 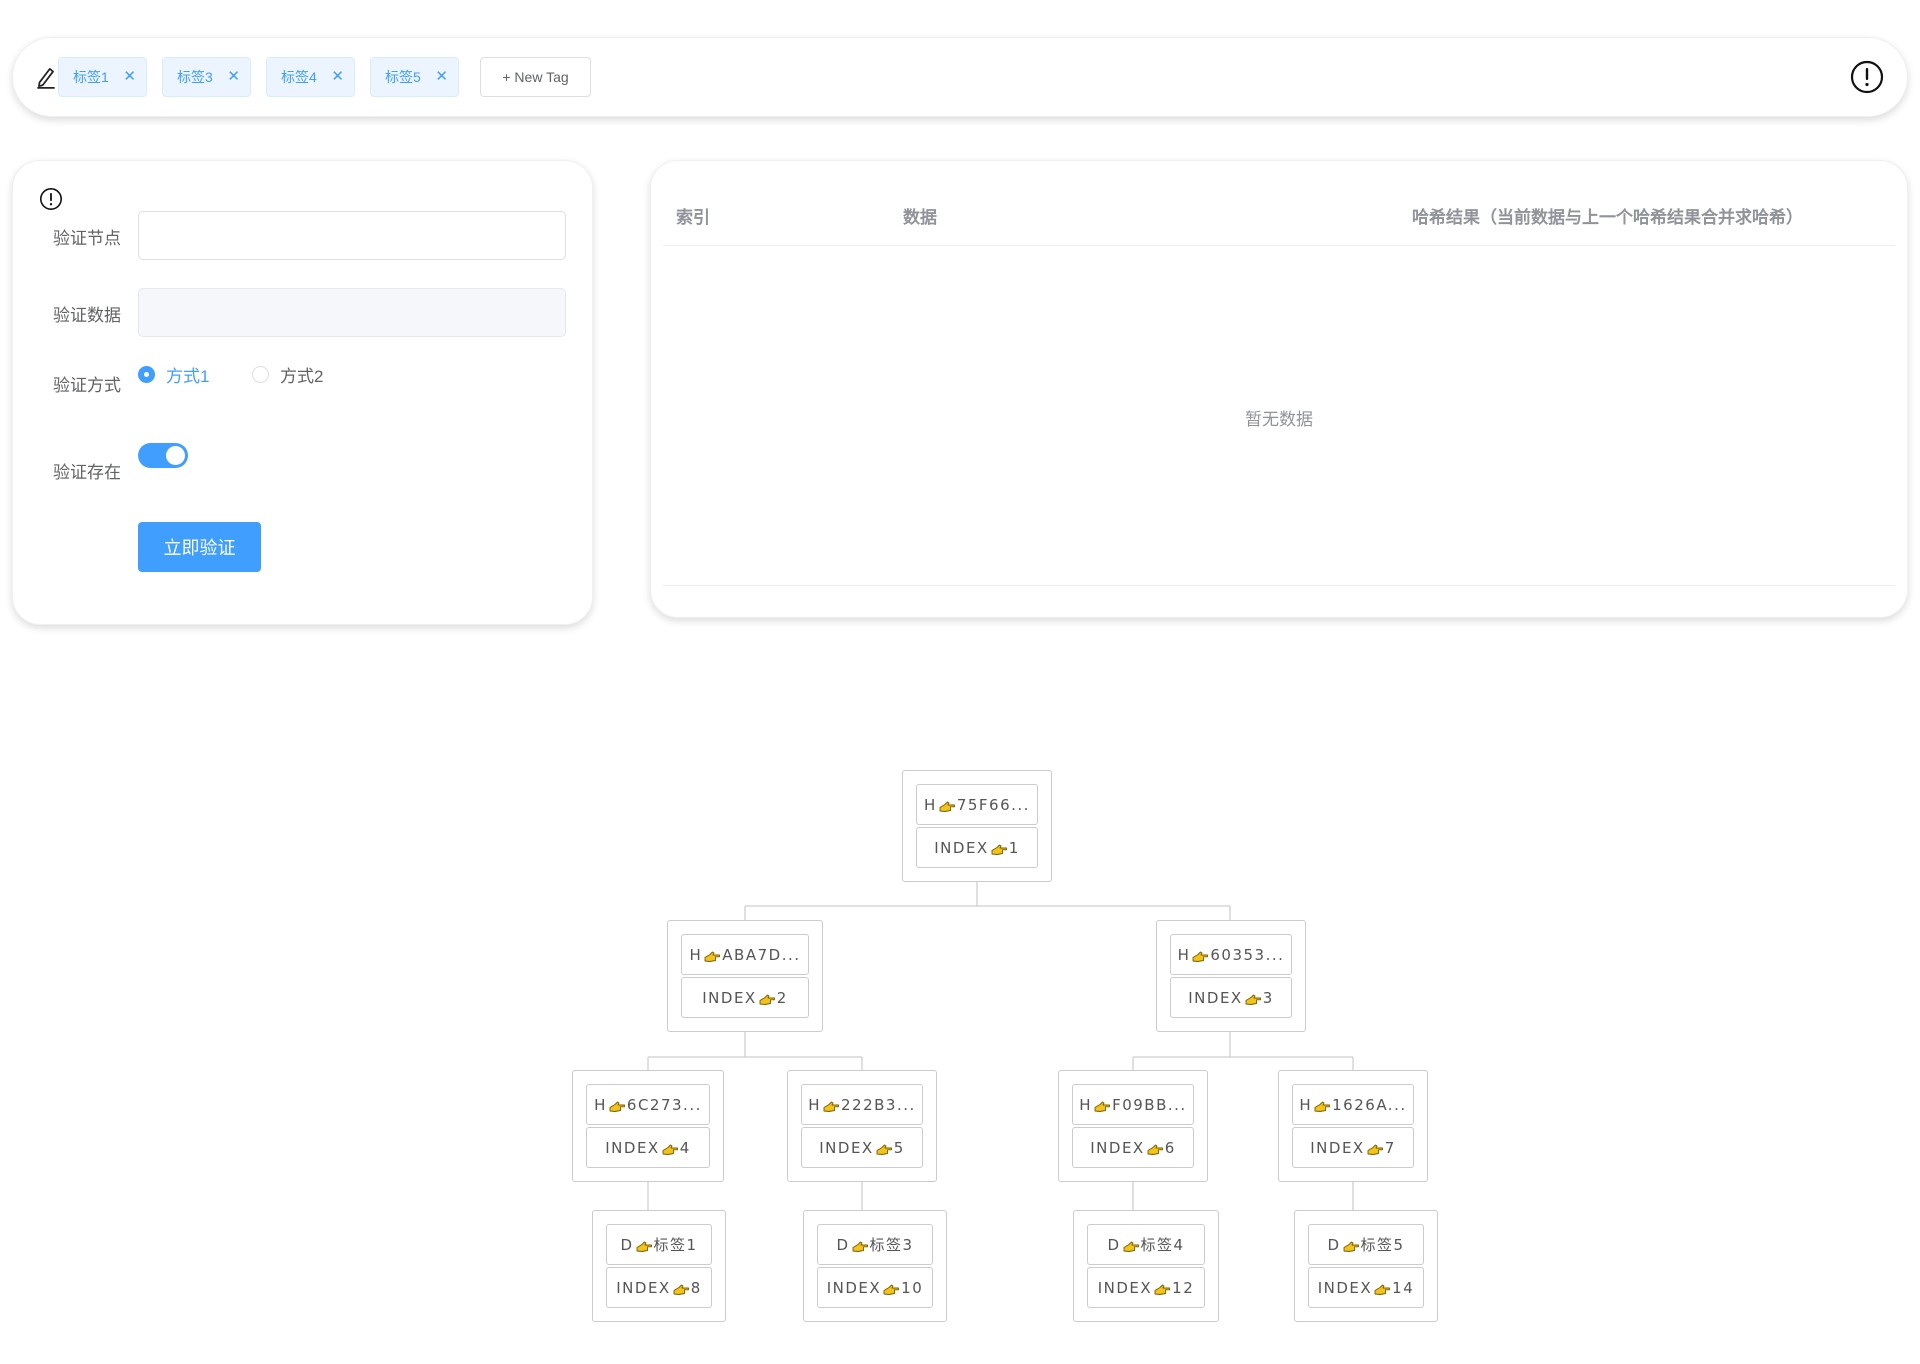 I want to click on tree-node: H 6C273... INDEX 4, so click(x=648, y=1126).